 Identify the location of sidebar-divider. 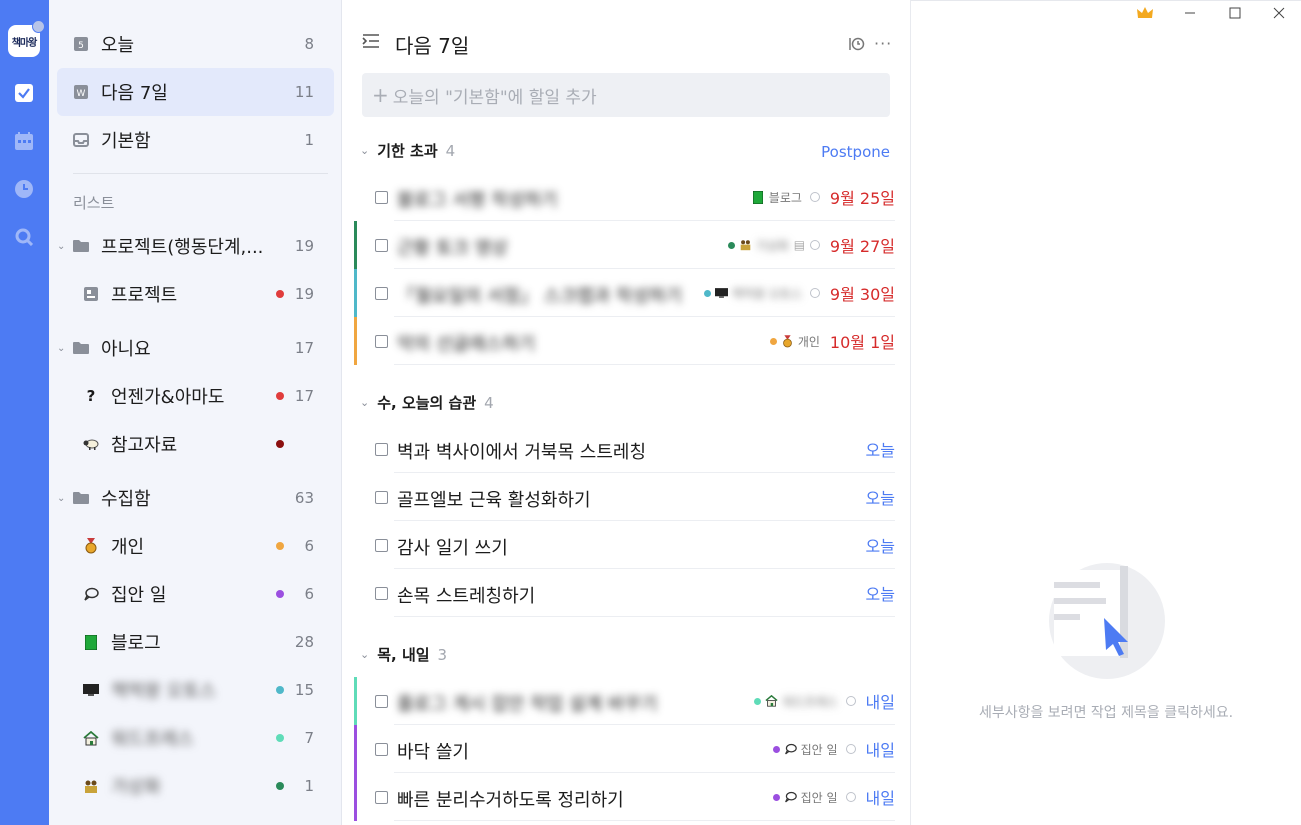
(200, 173).